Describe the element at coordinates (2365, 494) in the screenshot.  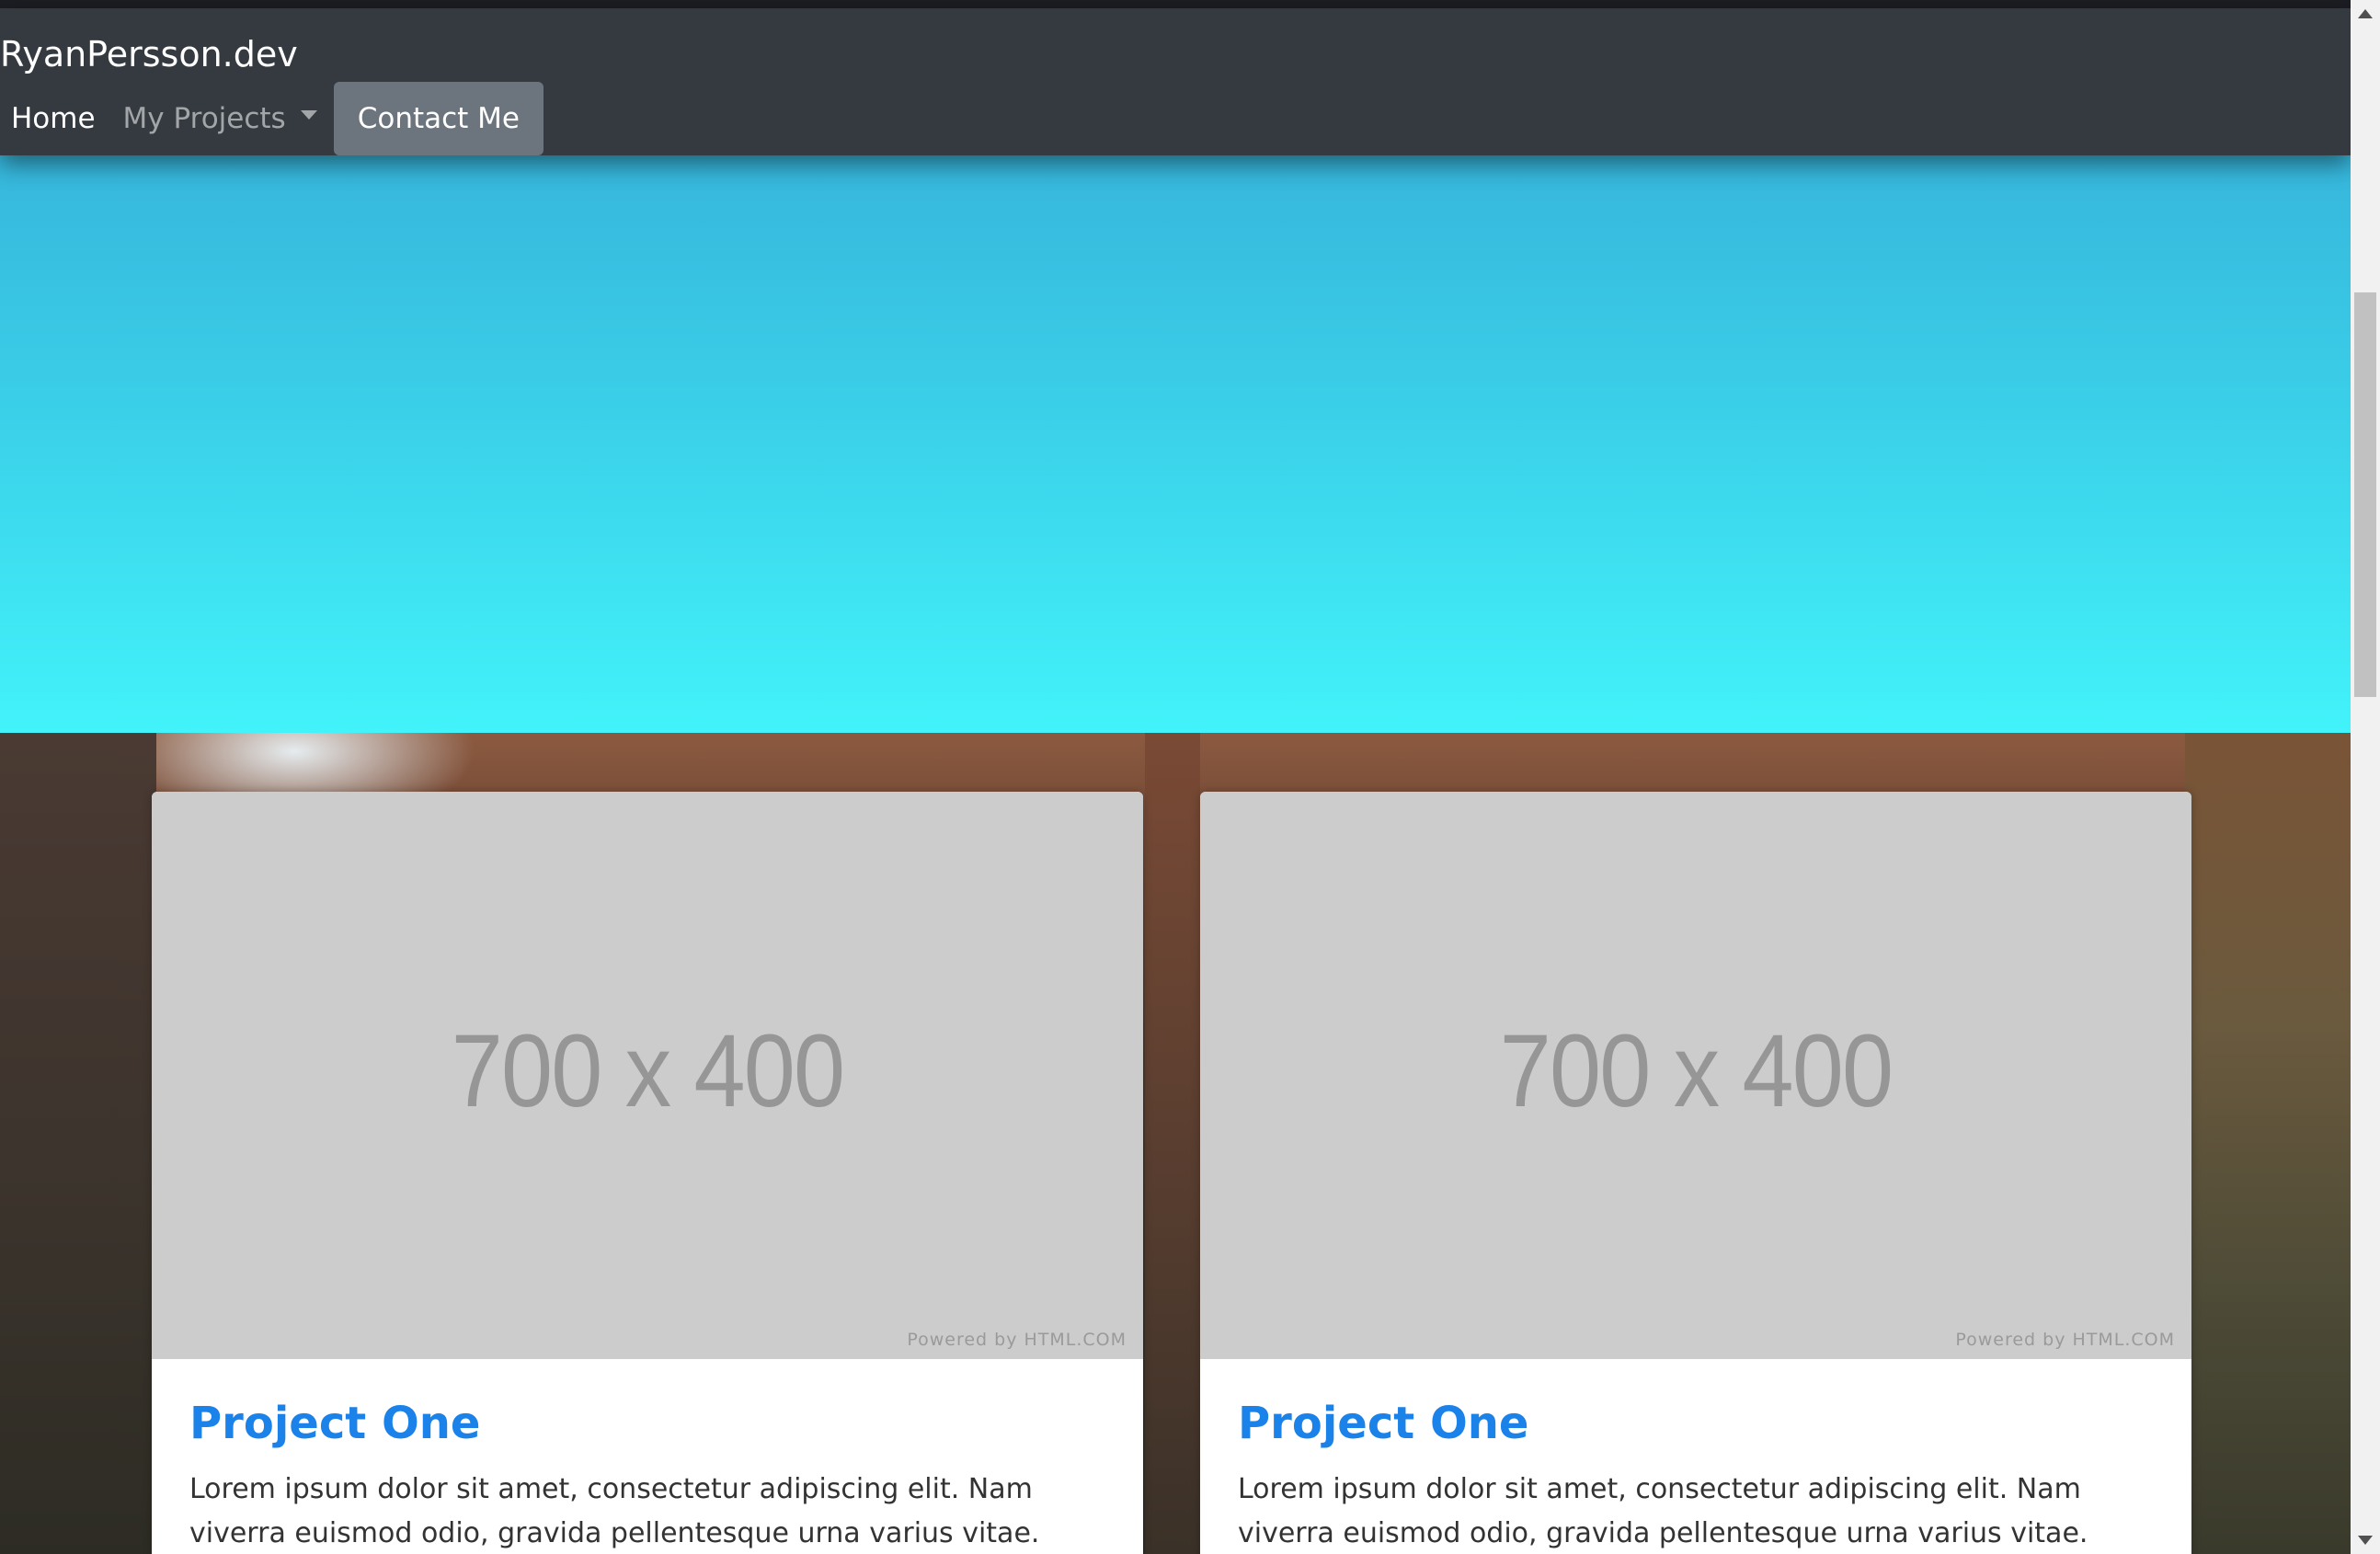
I see `scrollbar-thumb` at that location.